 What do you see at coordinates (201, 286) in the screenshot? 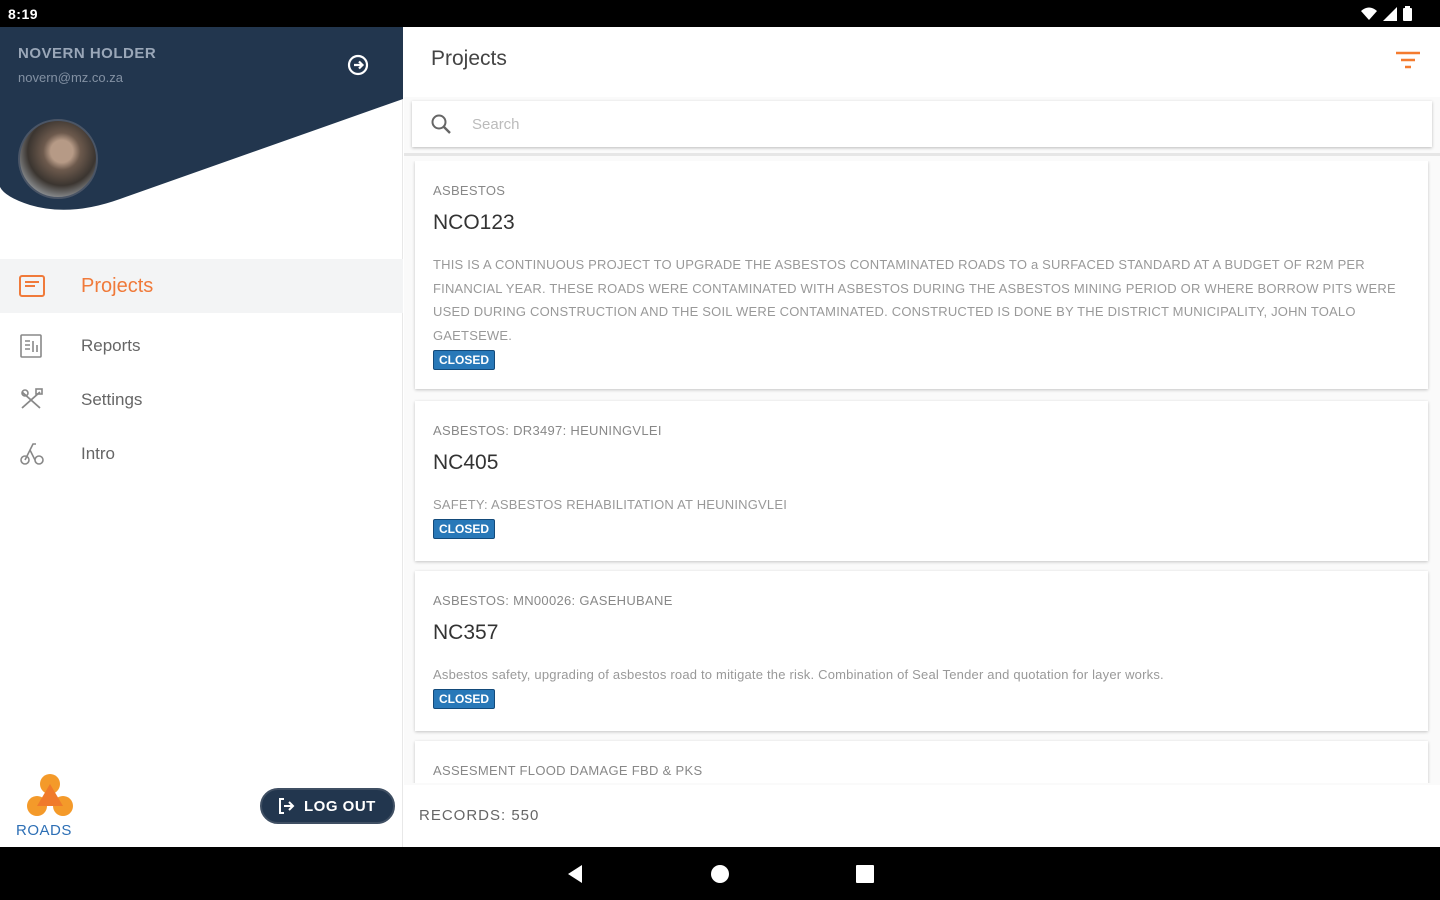
I see `sidebar-item-projects: Projects` at bounding box center [201, 286].